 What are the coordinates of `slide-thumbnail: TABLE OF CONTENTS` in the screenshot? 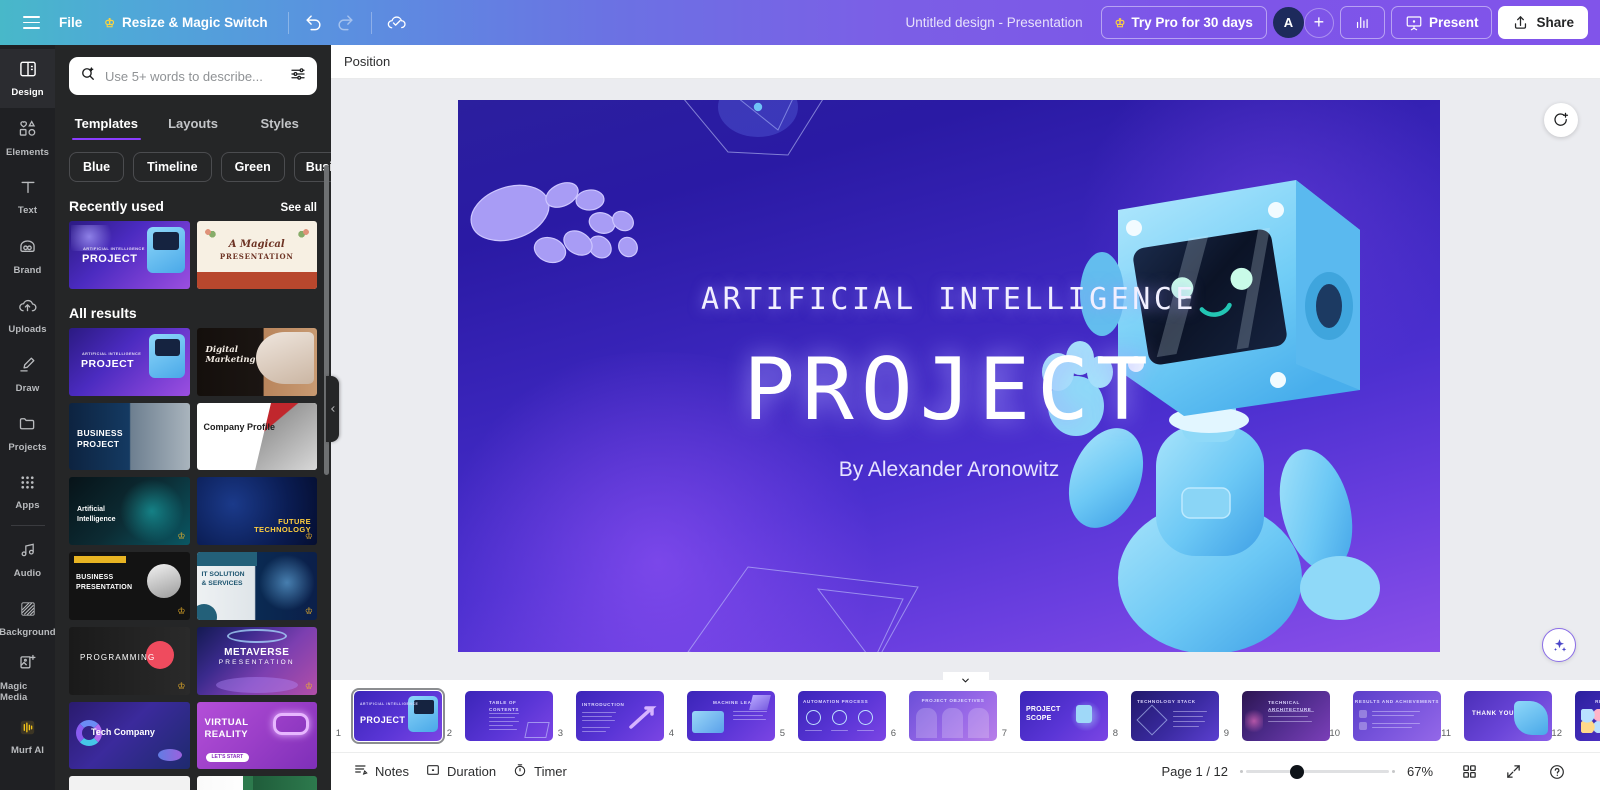 It's located at (509, 716).